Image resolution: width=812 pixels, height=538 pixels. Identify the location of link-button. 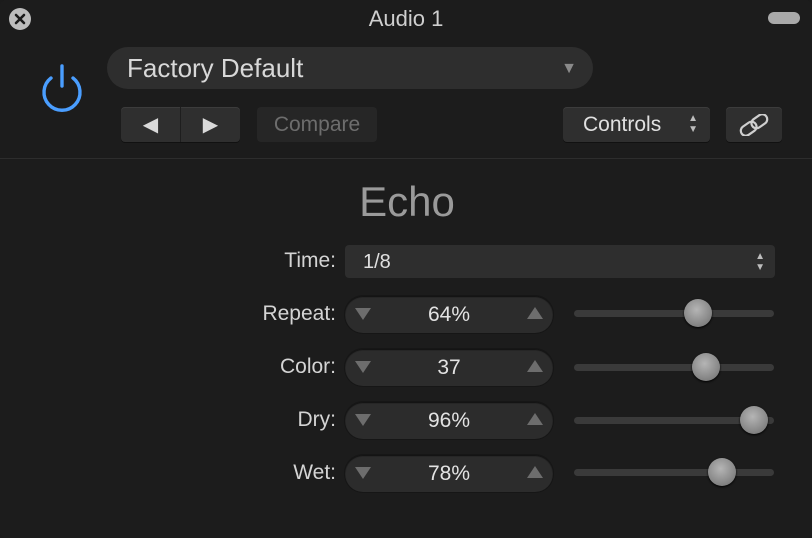
(754, 124).